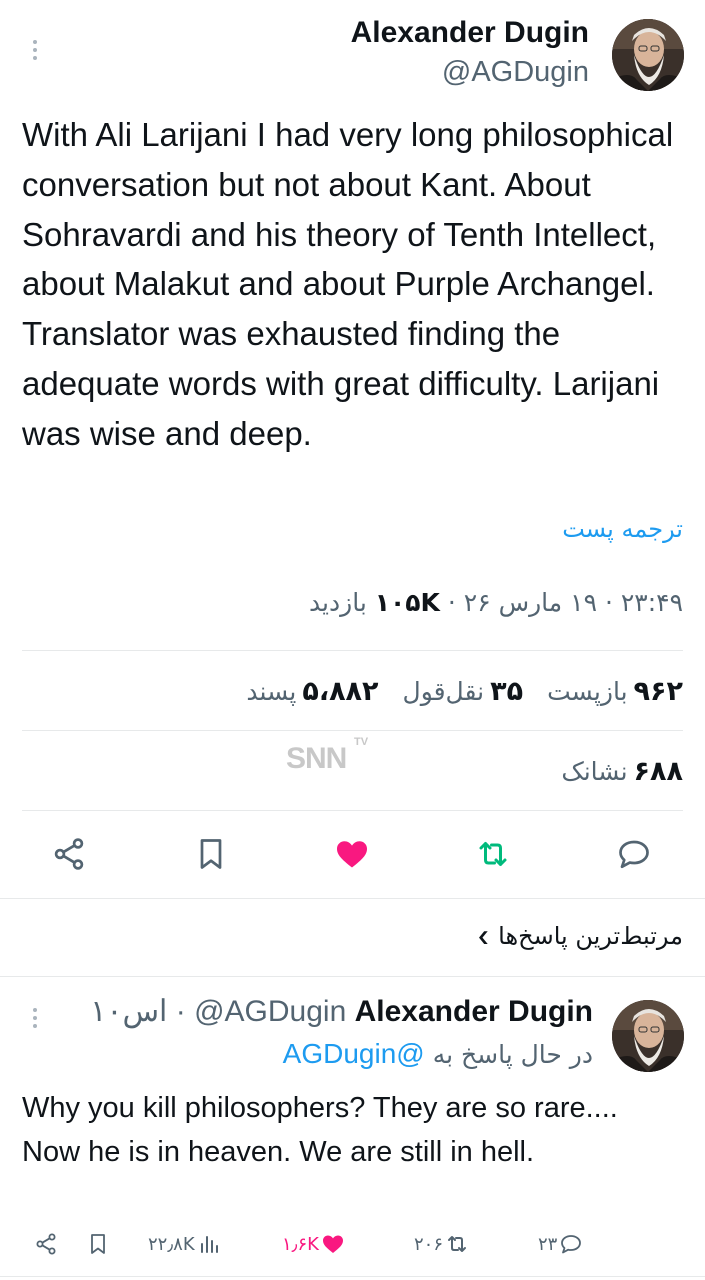  I want to click on likes-stat: ۵،۸۸۲پسند, so click(312, 691).